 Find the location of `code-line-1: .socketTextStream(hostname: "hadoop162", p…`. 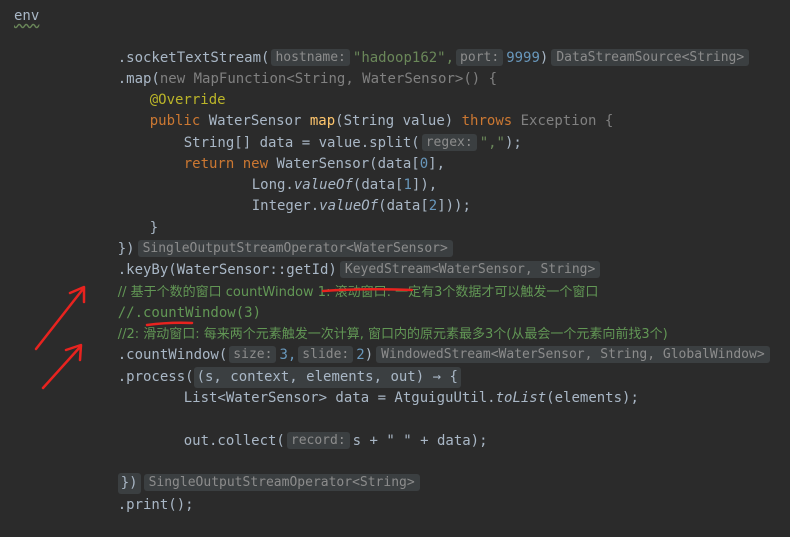

code-line-1: .socketTextStream(hostname: "hadoop162", p… is located at coordinates (417, 46).